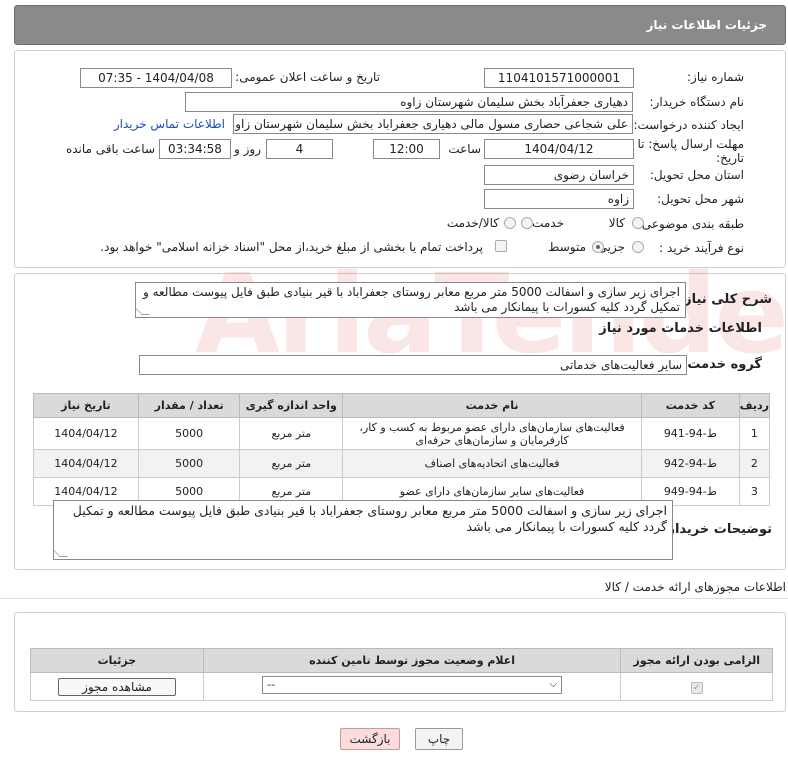 The width and height of the screenshot is (788, 765). What do you see at coordinates (690, 463) in the screenshot?
I see `cell-code: ط-94-942` at bounding box center [690, 463].